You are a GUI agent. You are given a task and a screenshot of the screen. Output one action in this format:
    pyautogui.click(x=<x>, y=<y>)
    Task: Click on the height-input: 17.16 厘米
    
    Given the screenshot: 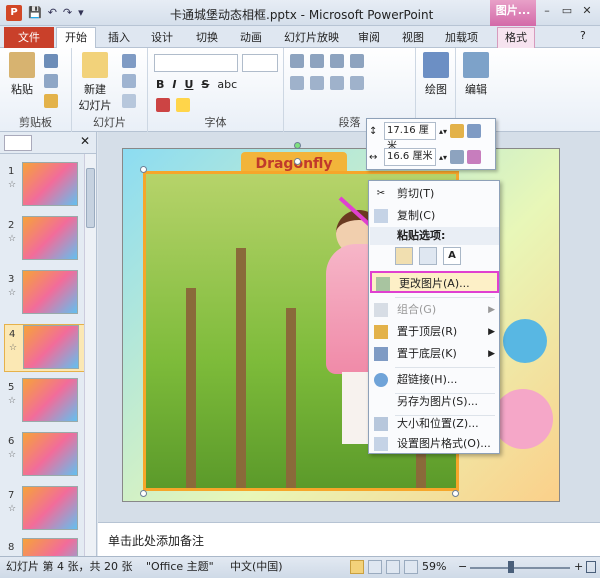 What is the action you would take?
    pyautogui.click(x=410, y=137)
    